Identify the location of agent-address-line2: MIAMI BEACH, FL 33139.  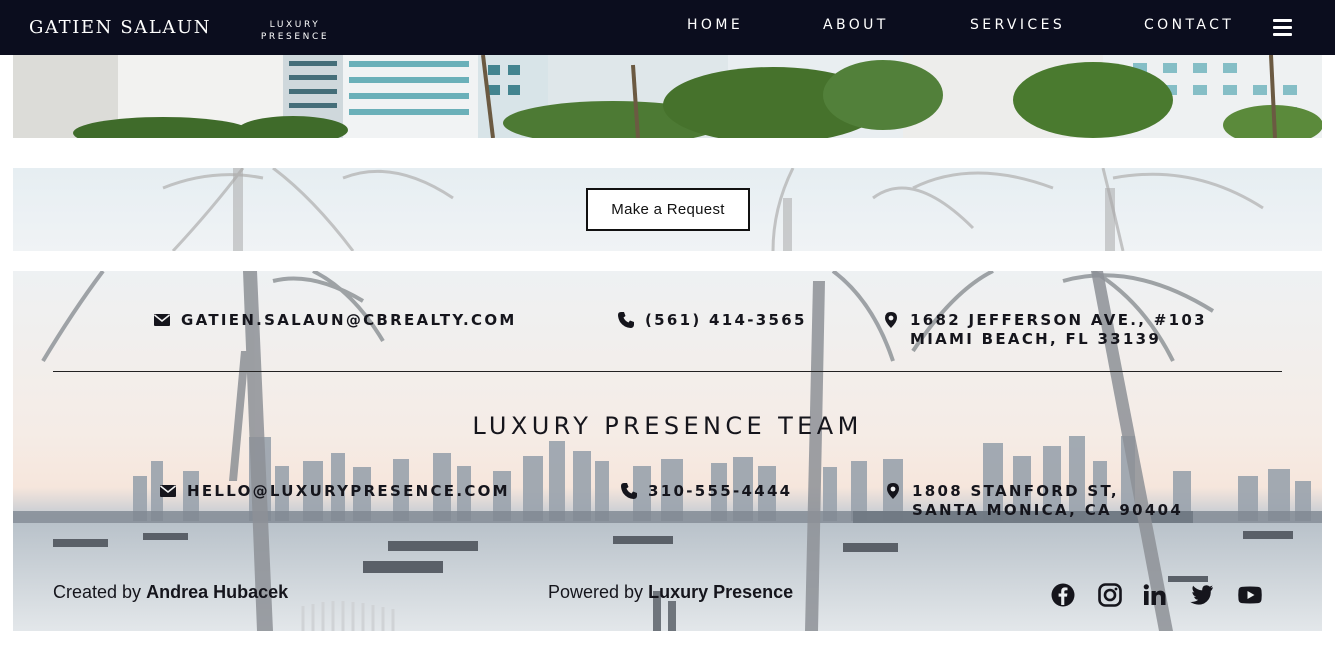
(1036, 339).